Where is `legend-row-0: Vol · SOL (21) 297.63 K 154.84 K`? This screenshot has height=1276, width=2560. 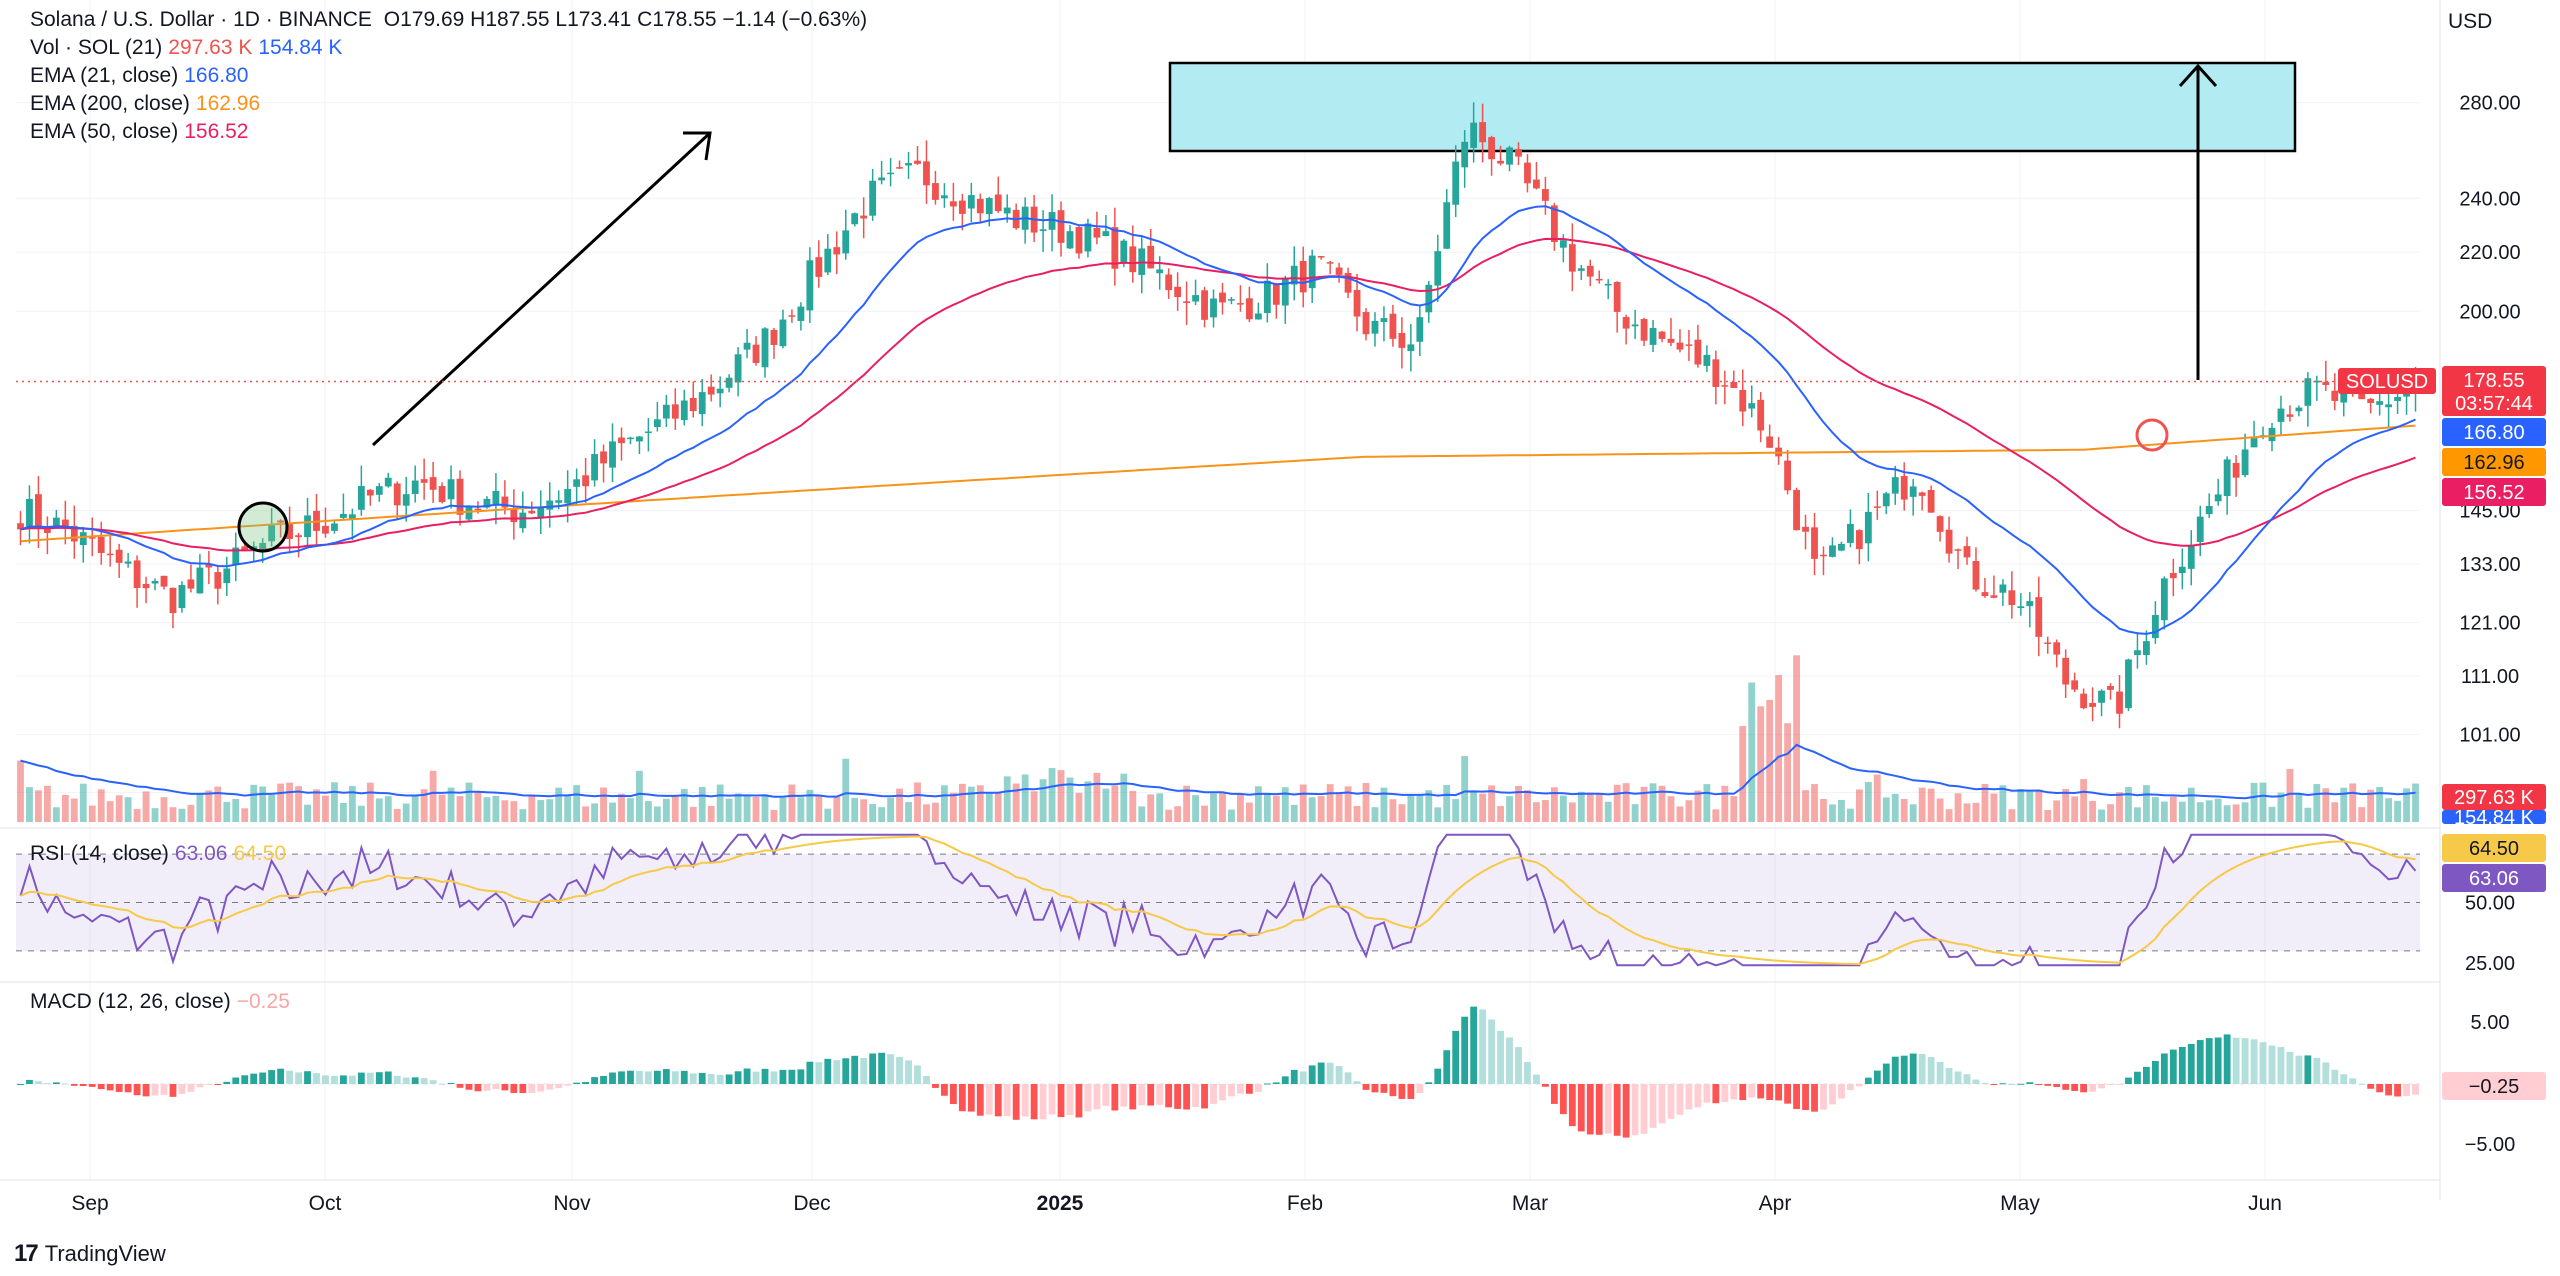 legend-row-0: Vol · SOL (21) 297.63 K 154.84 K is located at coordinates (189, 48).